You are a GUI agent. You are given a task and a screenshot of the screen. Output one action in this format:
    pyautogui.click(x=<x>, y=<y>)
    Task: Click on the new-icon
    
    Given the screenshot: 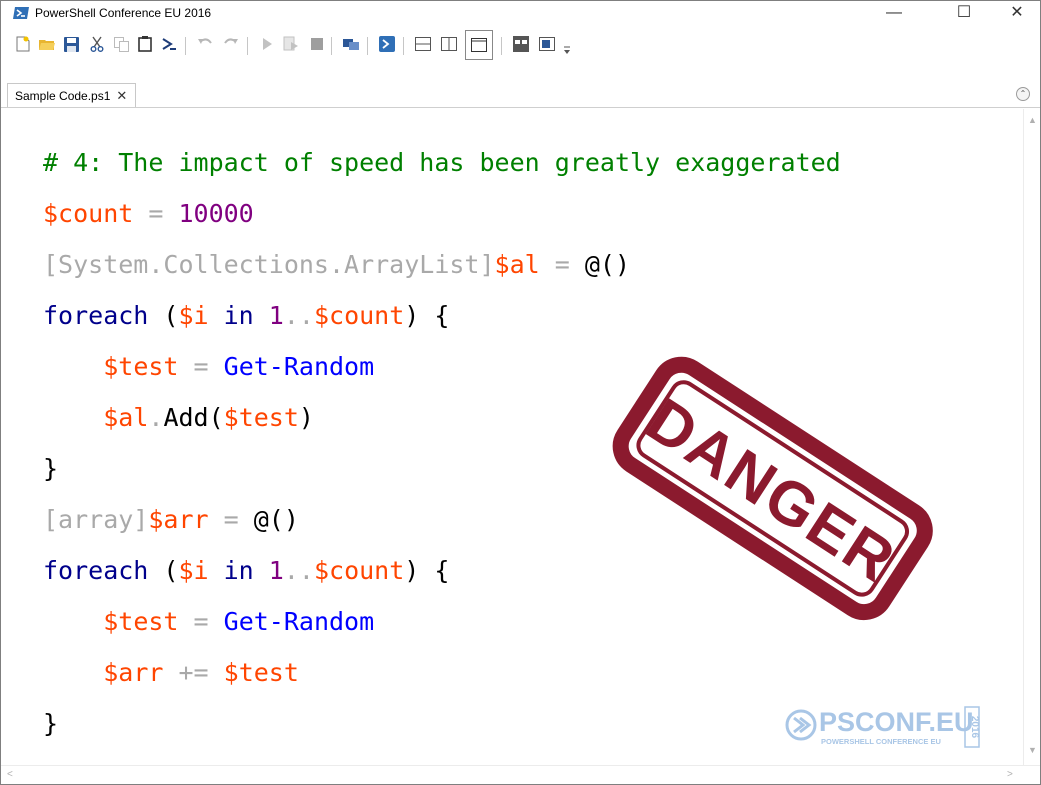 What is the action you would take?
    pyautogui.click(x=23, y=44)
    